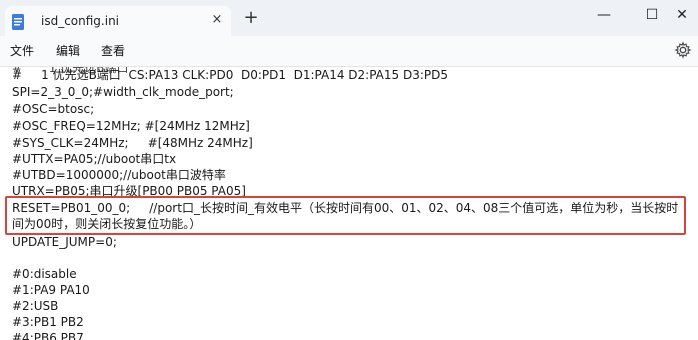  I want to click on new-tab-icon: +, so click(251, 19).